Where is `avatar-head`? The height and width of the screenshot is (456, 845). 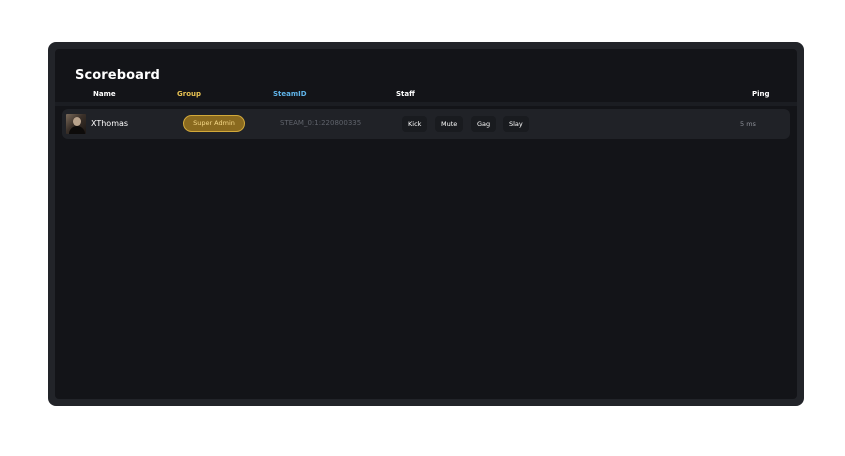 avatar-head is located at coordinates (77, 121).